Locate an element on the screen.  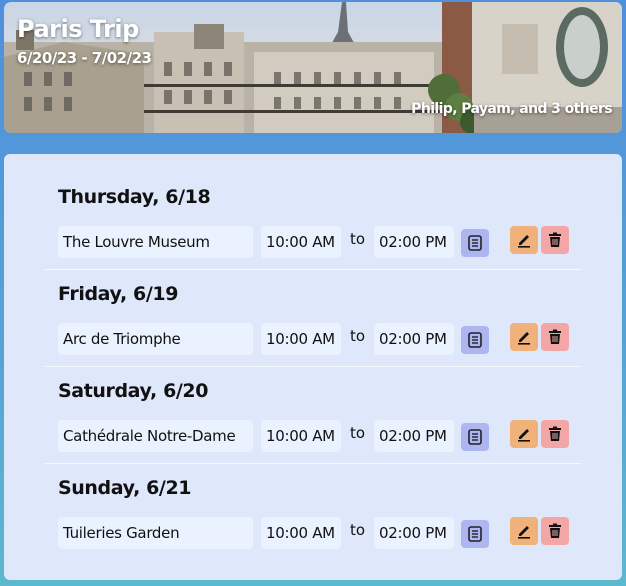
start-time-field: 10:00 AM is located at coordinates (301, 533).